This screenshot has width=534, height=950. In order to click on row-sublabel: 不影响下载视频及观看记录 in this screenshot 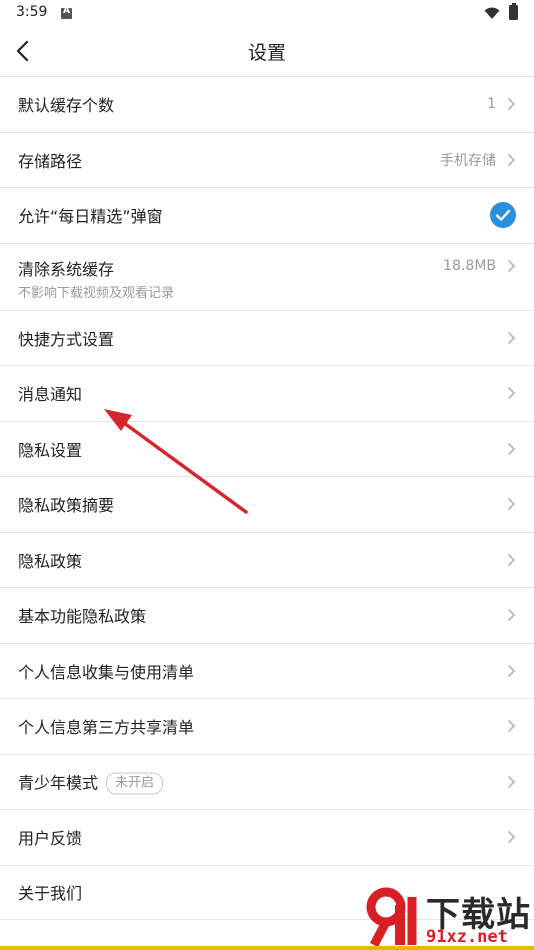, I will do `click(96, 293)`.